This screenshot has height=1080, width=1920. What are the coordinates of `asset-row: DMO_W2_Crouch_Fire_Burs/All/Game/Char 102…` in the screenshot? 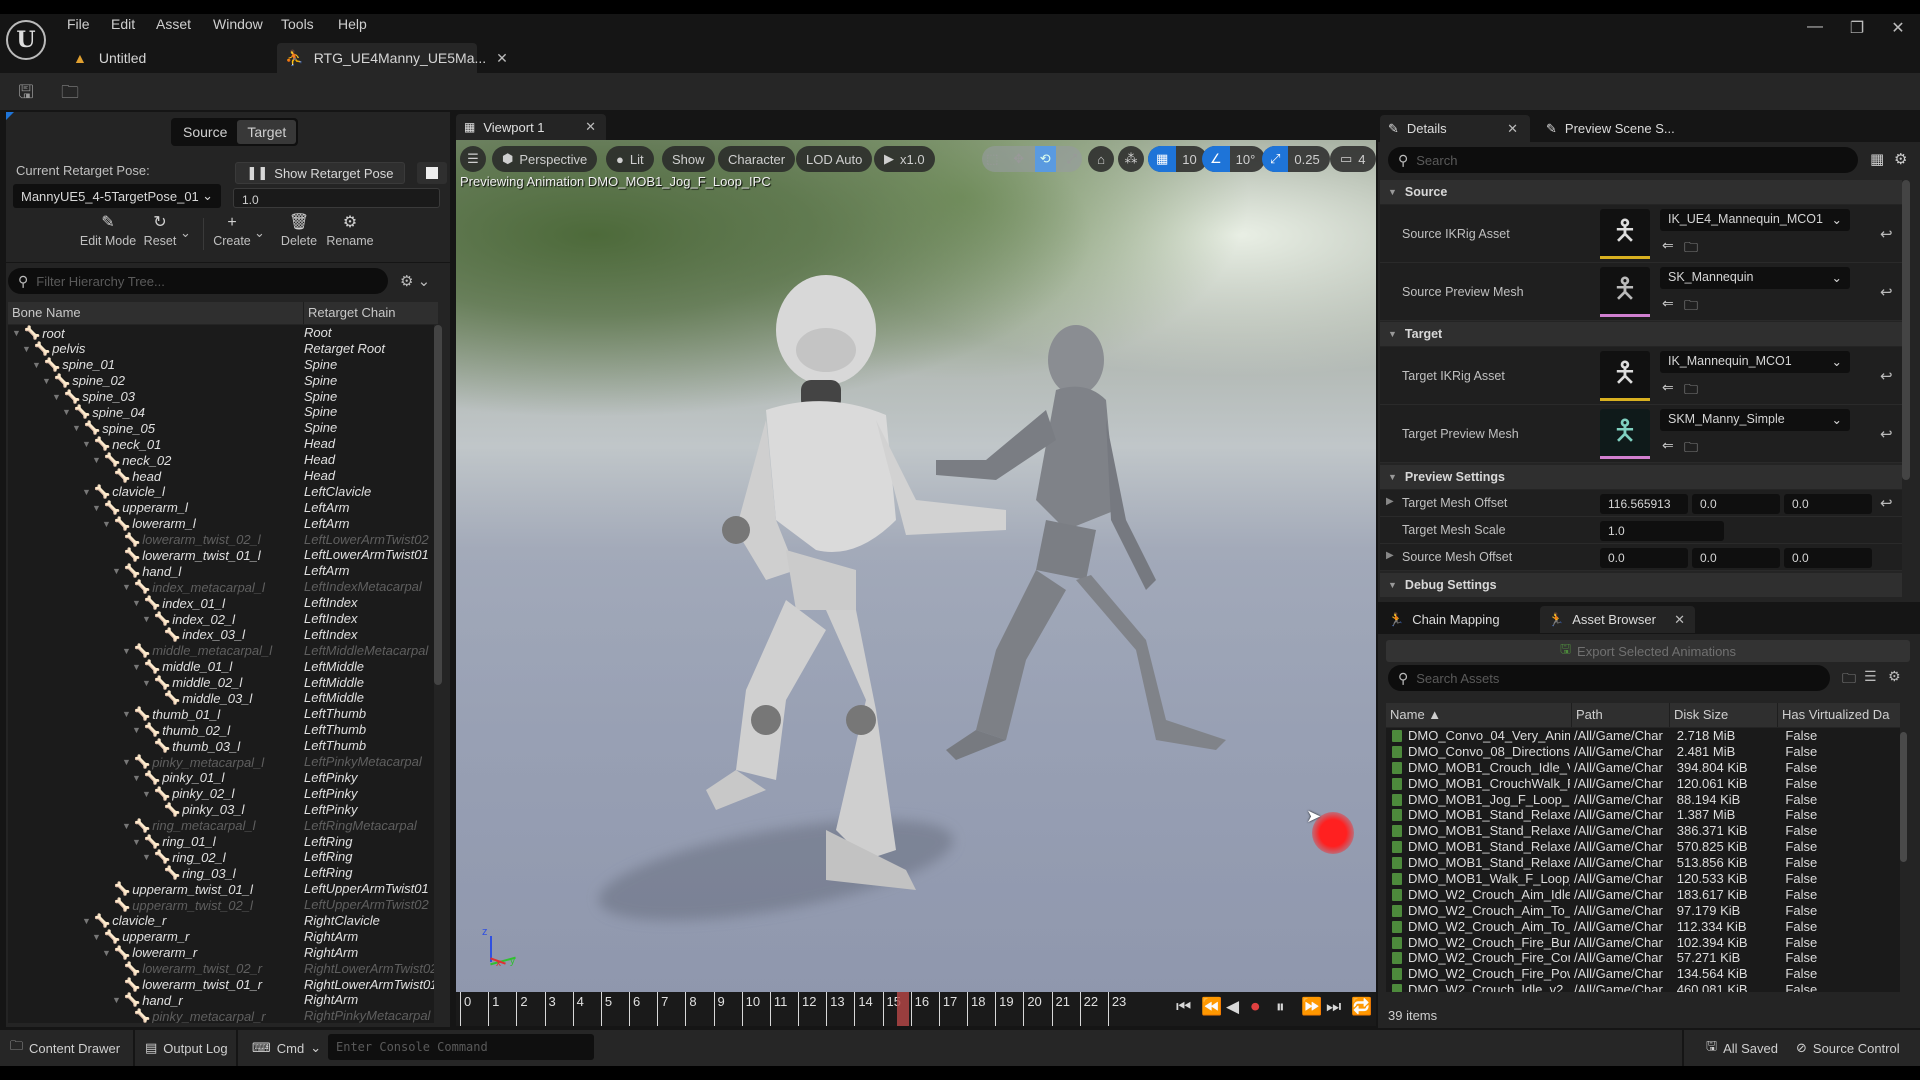 It's located at (1643, 943).